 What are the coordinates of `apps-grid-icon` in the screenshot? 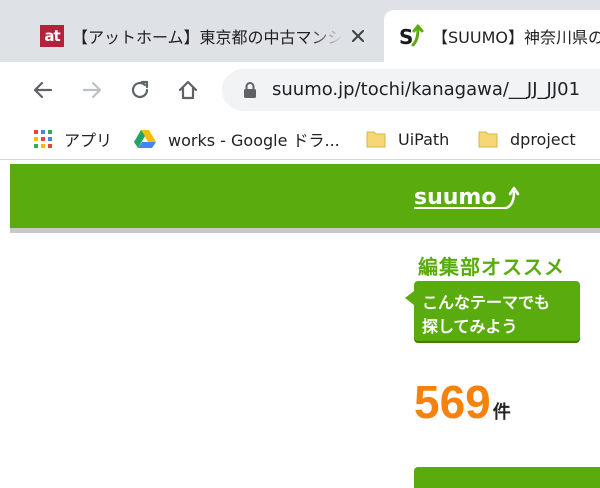 It's located at (43, 139).